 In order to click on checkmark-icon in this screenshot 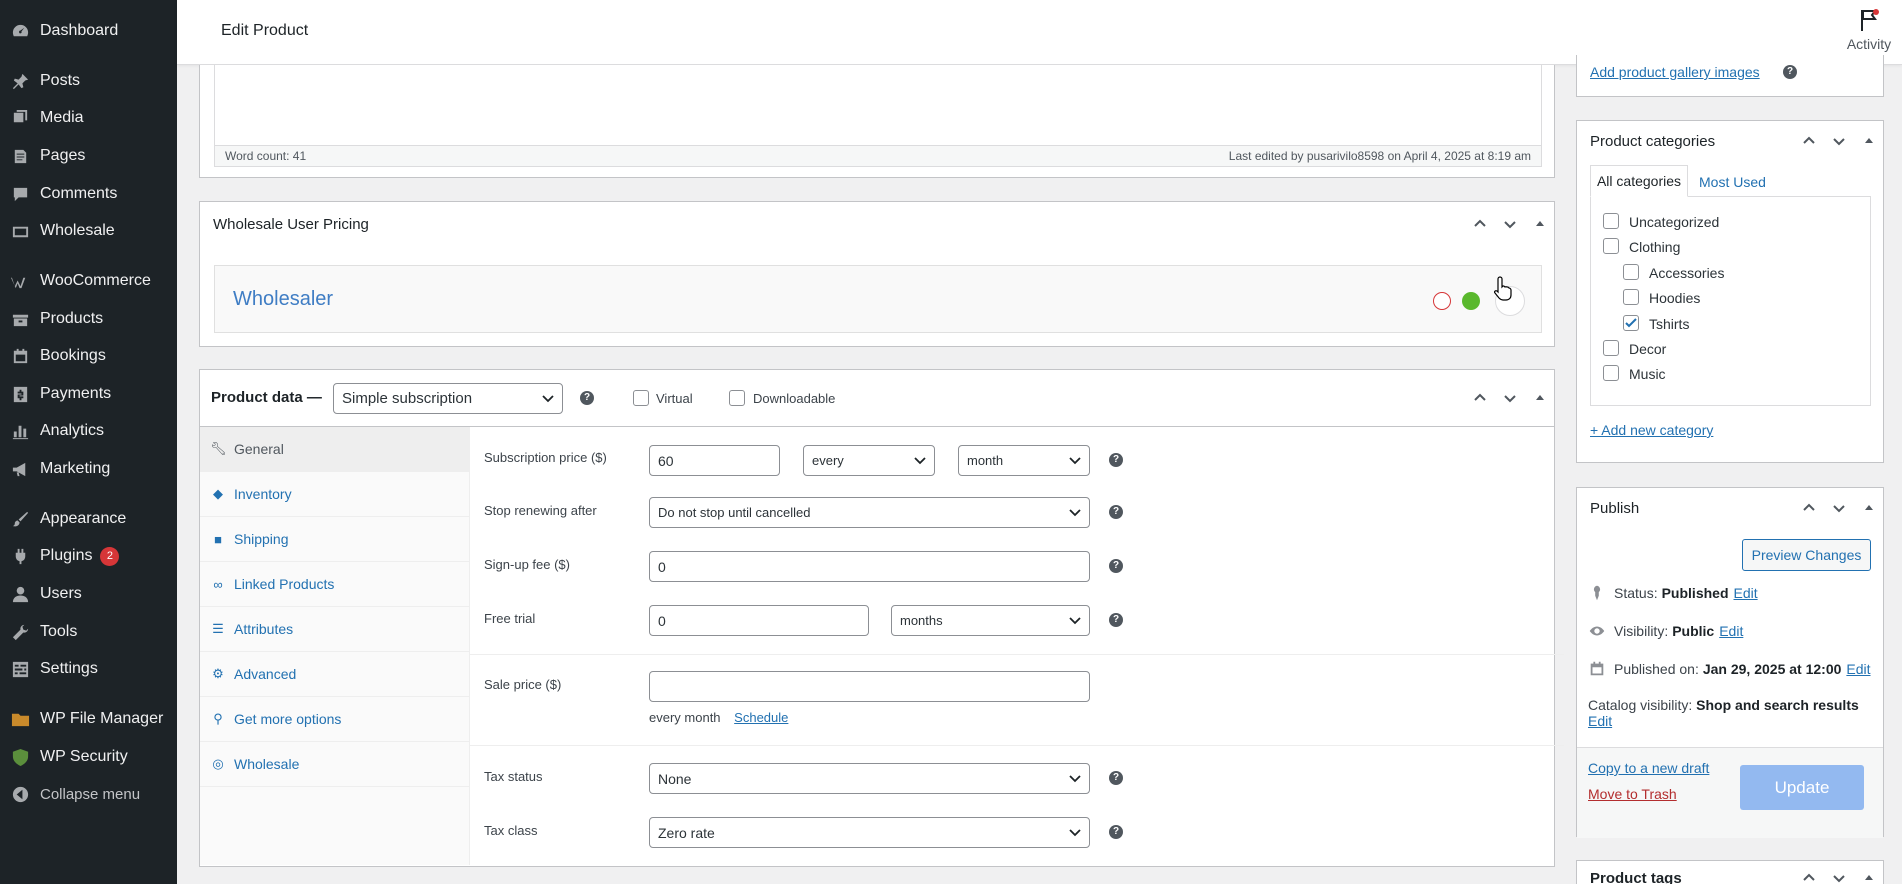, I will do `click(1631, 323)`.